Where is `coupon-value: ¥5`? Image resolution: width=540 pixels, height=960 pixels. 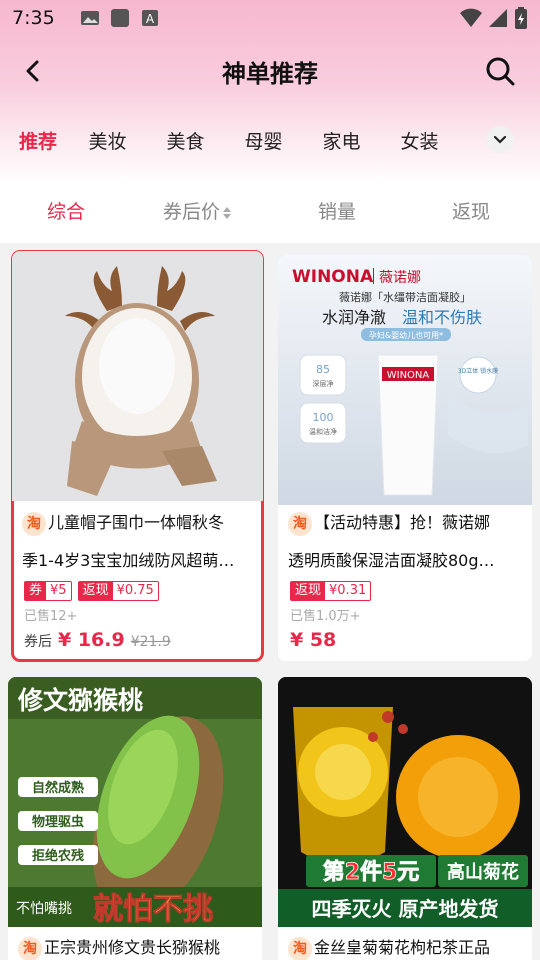
coupon-value: ¥5 is located at coordinates (58, 590).